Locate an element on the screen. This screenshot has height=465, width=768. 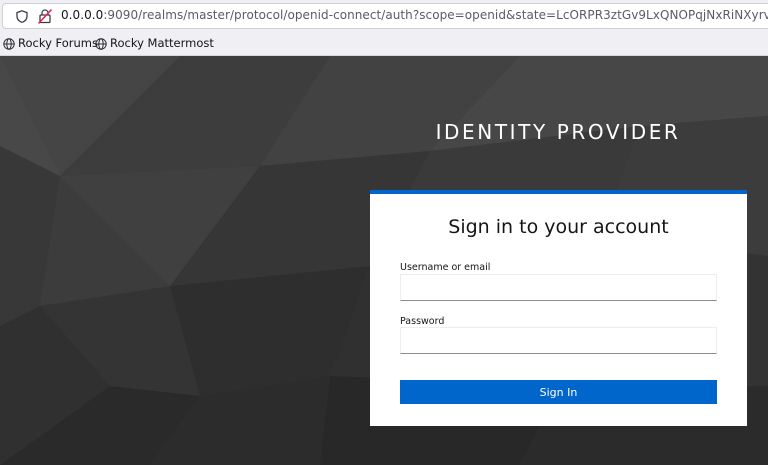
bookmark-label: Rocky Forums is located at coordinates (58, 43).